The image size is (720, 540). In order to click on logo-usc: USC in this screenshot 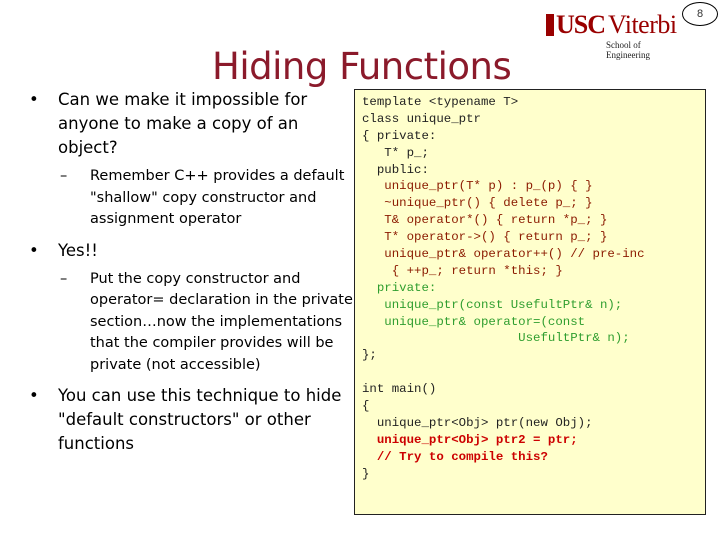, I will do `click(581, 24)`.